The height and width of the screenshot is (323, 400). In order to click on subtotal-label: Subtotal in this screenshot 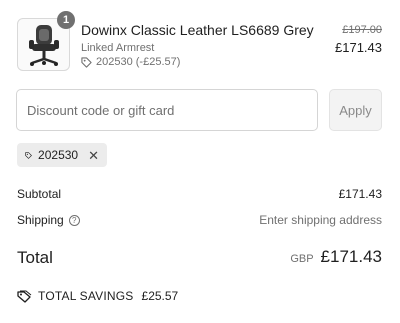, I will do `click(39, 194)`.